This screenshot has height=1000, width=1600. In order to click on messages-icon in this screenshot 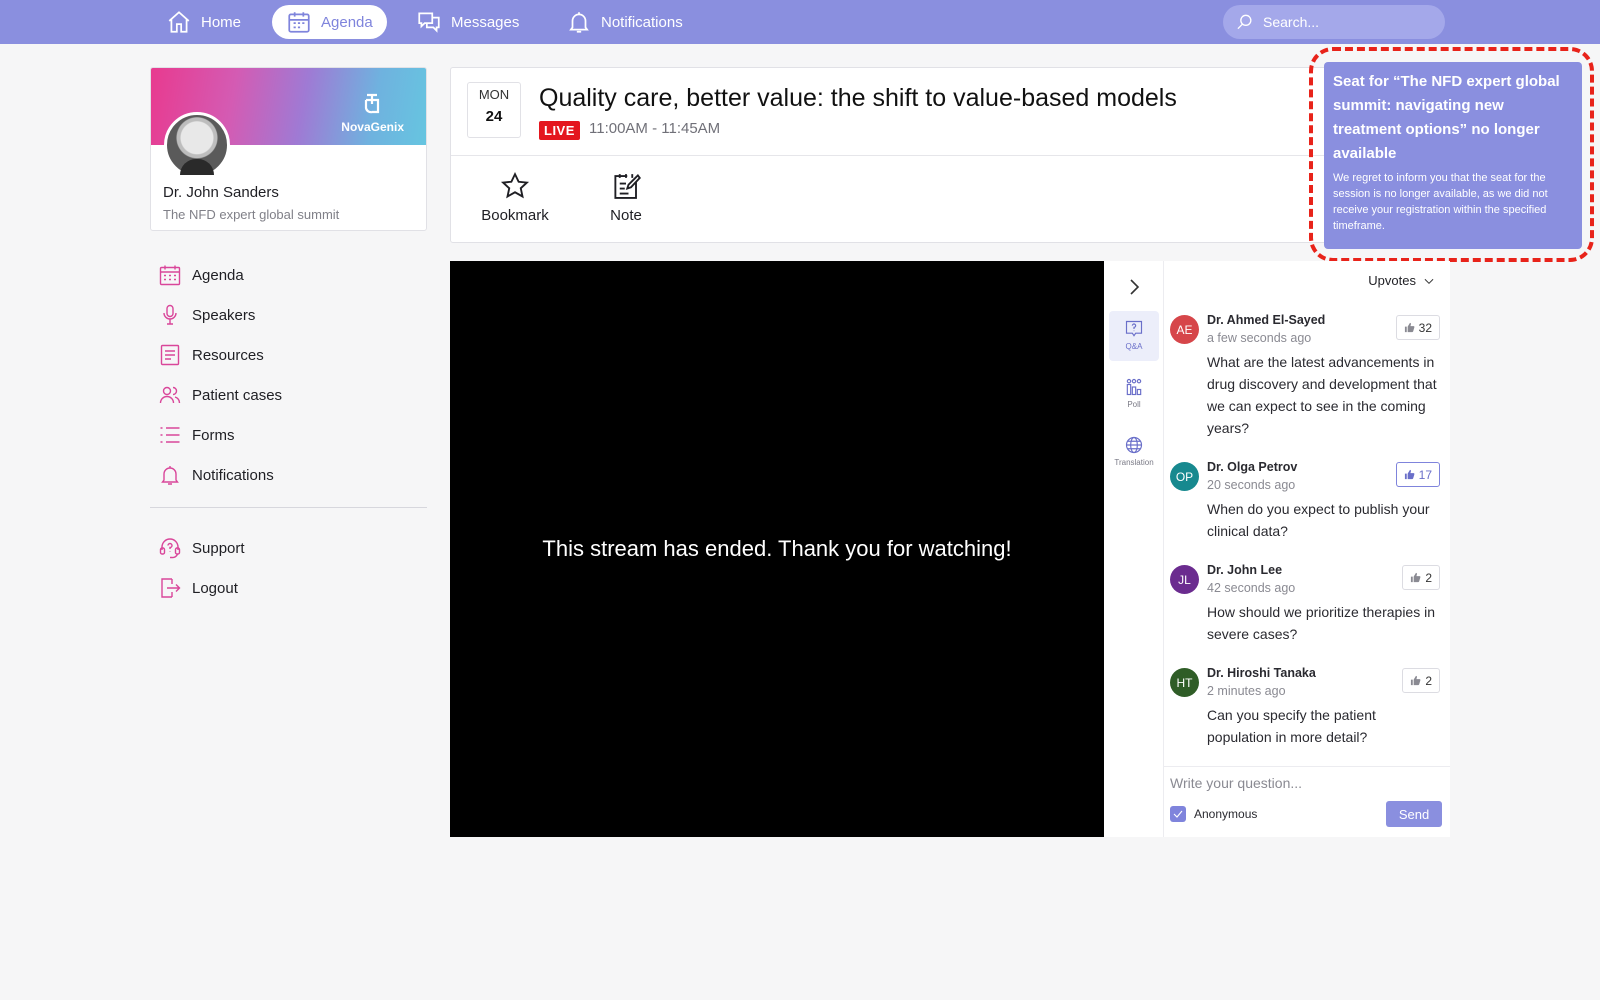, I will do `click(429, 22)`.